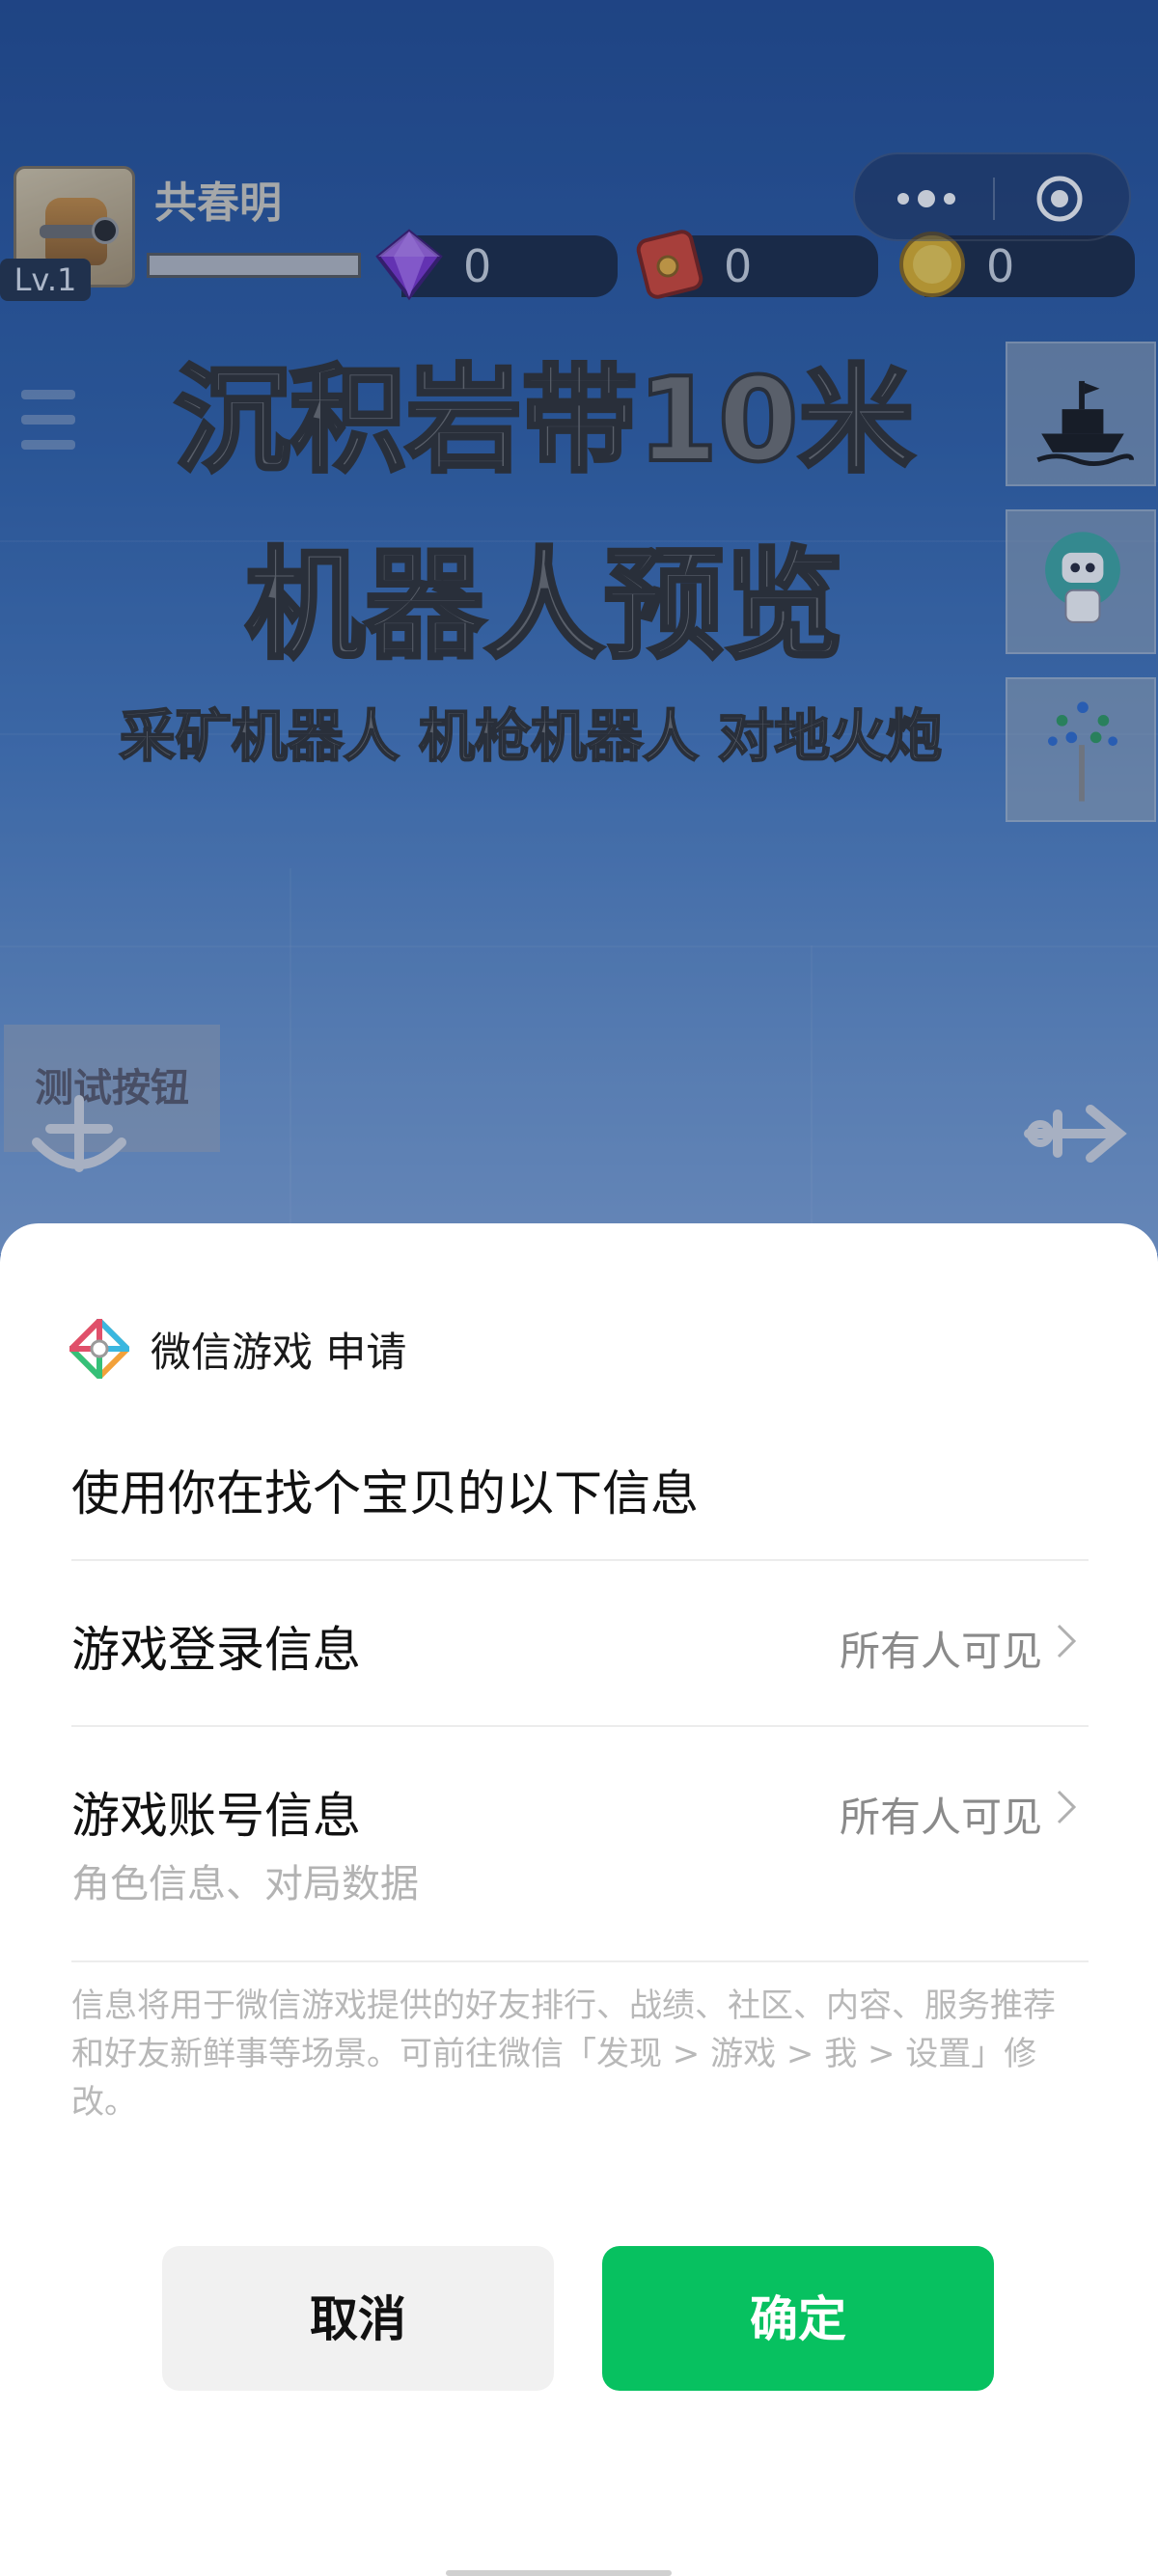 The image size is (1158, 2576). Describe the element at coordinates (559, 2573) in the screenshot. I see `home-indicator` at that location.